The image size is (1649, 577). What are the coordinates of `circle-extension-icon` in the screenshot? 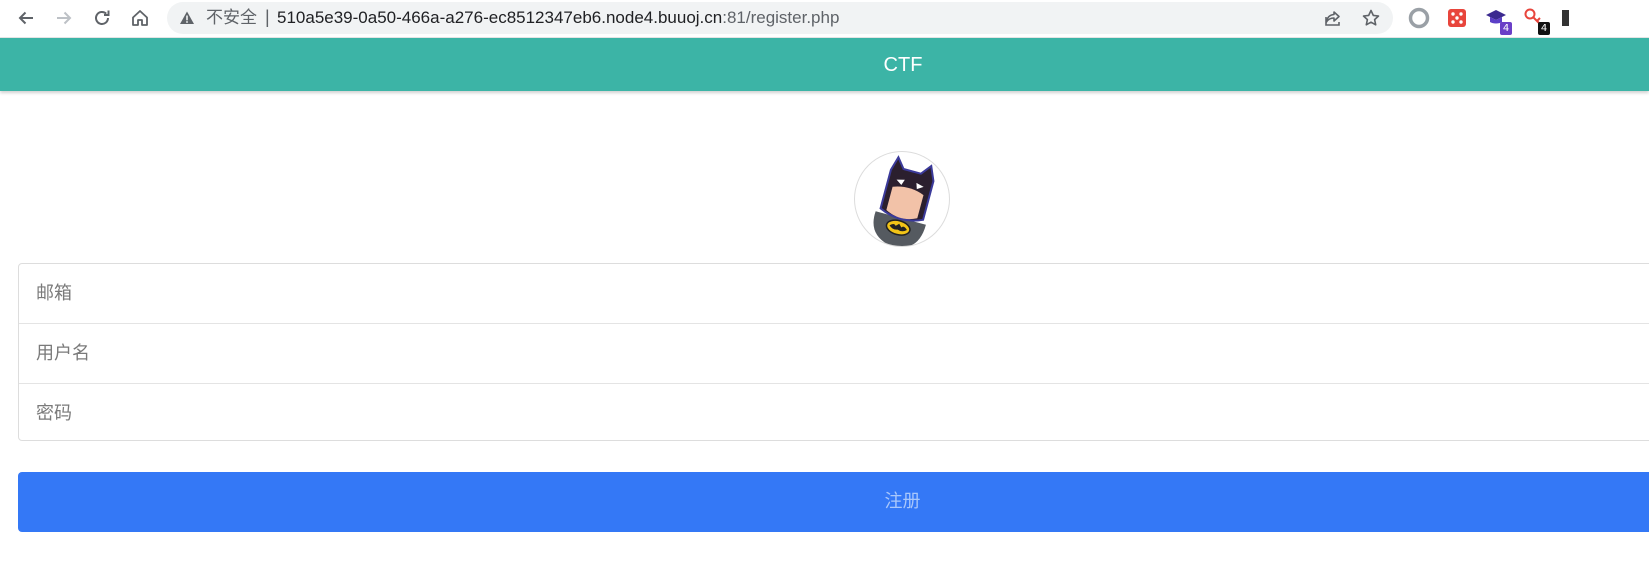 It's located at (1419, 18).